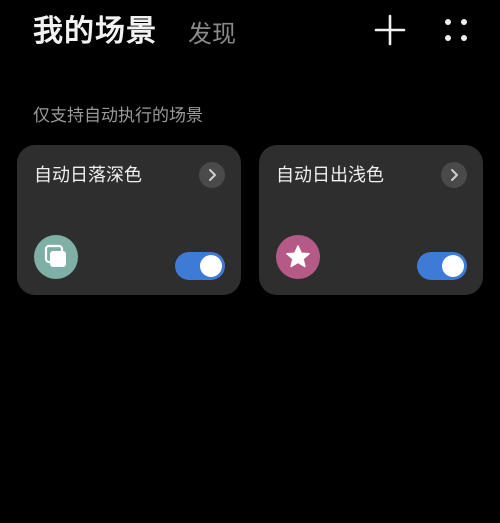 The width and height of the screenshot is (500, 523). Describe the element at coordinates (371, 220) in the screenshot. I see `scene-card-sunrise-light: 自动日出浅色` at that location.